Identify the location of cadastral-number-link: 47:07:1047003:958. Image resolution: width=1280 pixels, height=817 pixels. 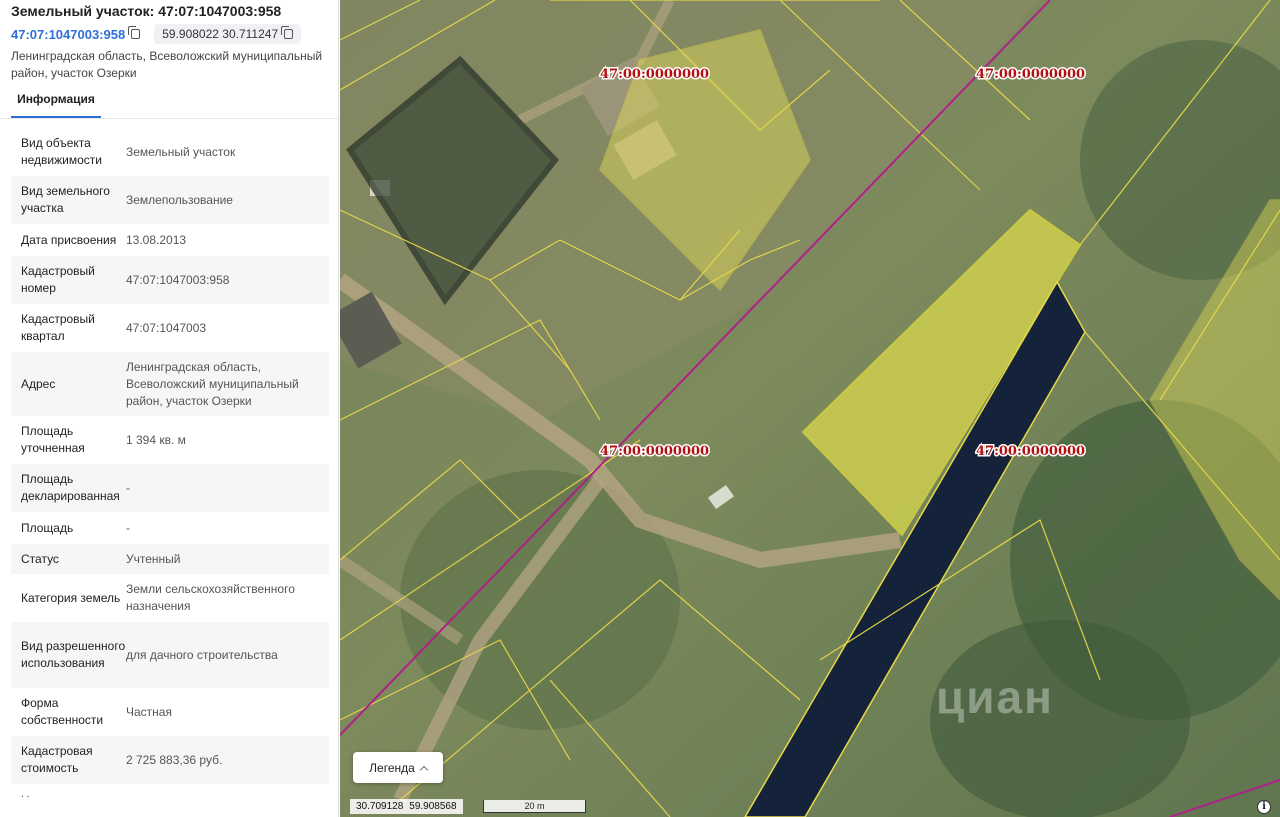
(68, 34).